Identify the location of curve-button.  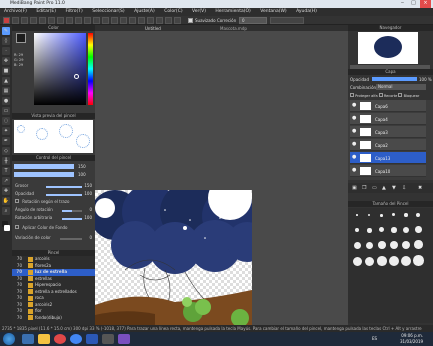
(105, 20).